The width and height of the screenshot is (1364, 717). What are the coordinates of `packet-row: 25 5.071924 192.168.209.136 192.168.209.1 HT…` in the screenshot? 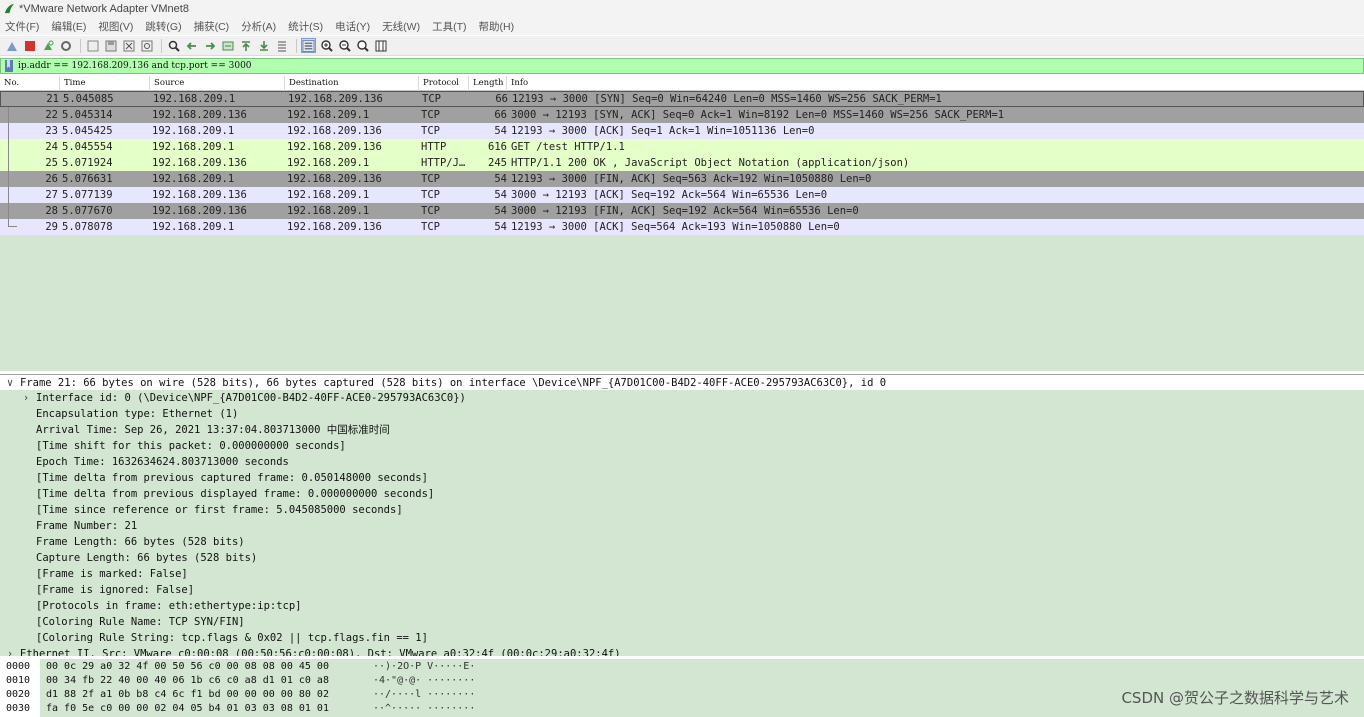 It's located at (682, 163).